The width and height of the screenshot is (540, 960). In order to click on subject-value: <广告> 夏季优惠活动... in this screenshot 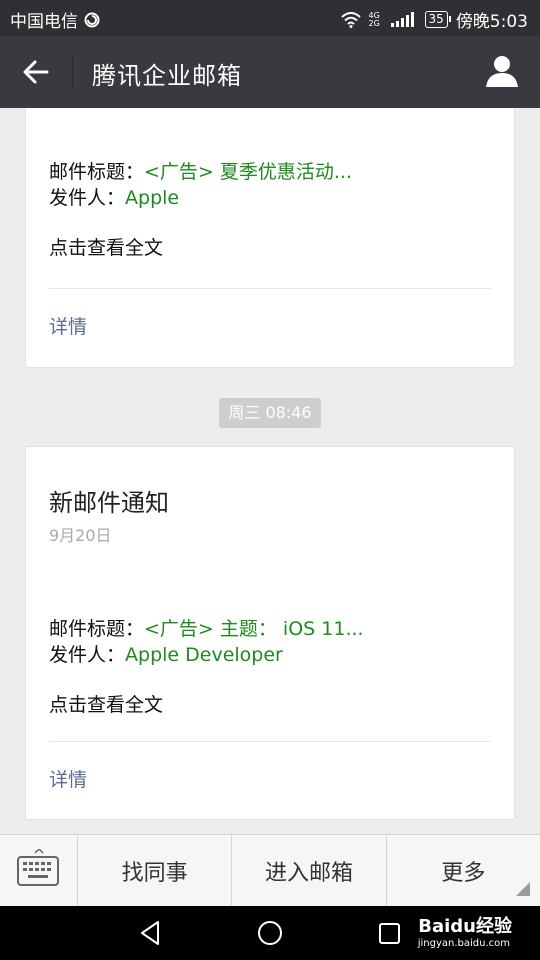, I will do `click(248, 172)`.